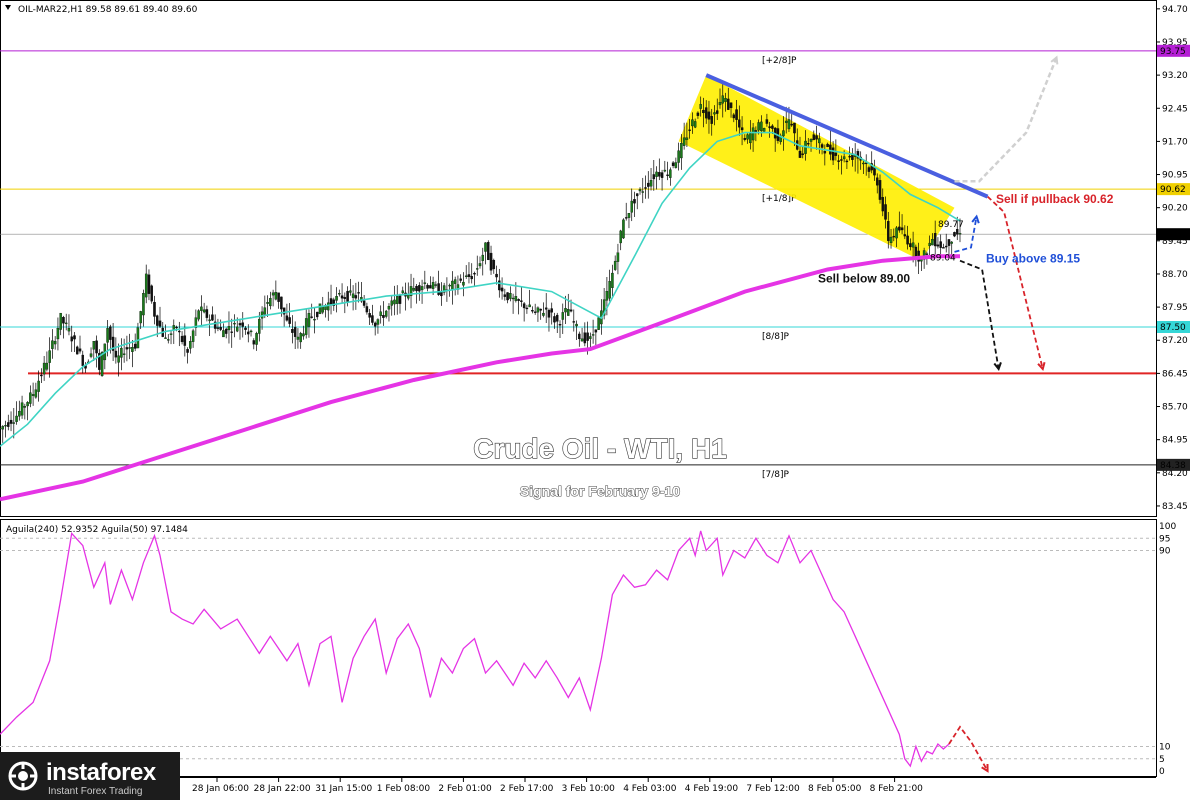  Describe the element at coordinates (1033, 259) in the screenshot. I see `annotation-buy: Buy above 89.15` at that location.